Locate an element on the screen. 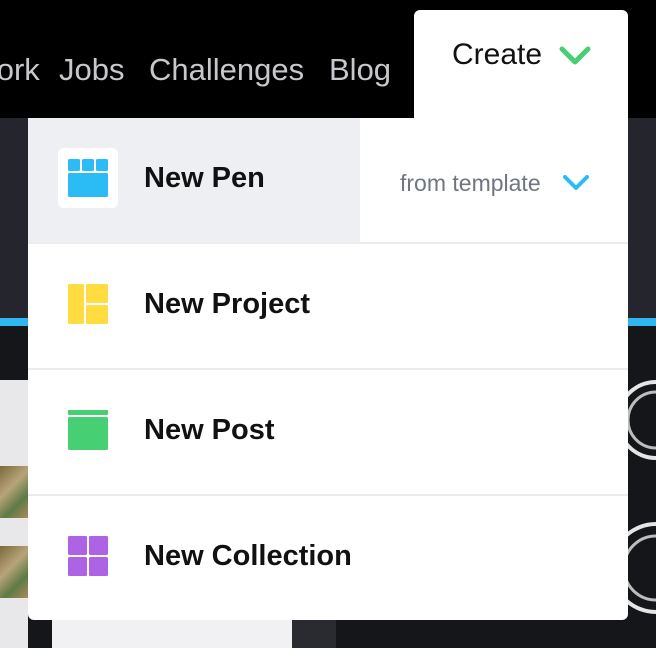  new-post-label: New Post is located at coordinates (209, 430).